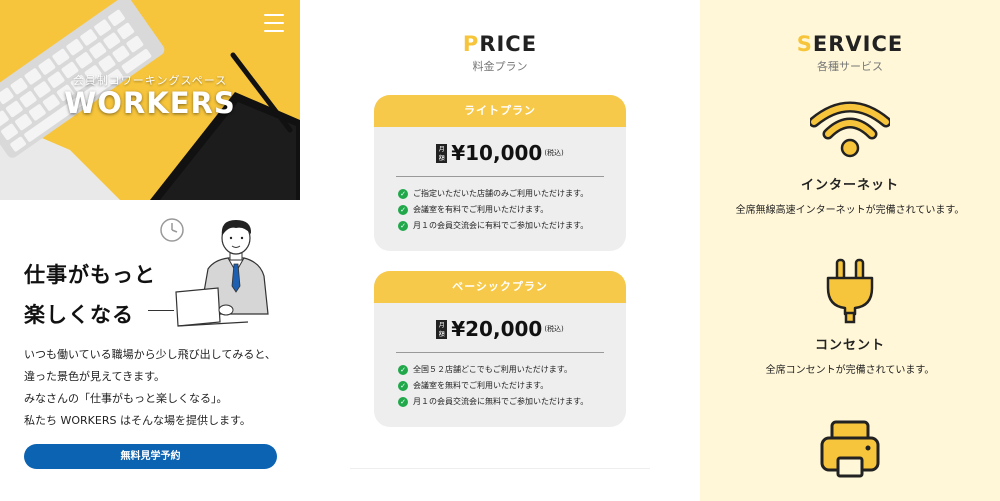 The width and height of the screenshot is (1000, 501). I want to click on paragraph-line: いつも働いている職場から少し飛び出してみると、, so click(150, 354).